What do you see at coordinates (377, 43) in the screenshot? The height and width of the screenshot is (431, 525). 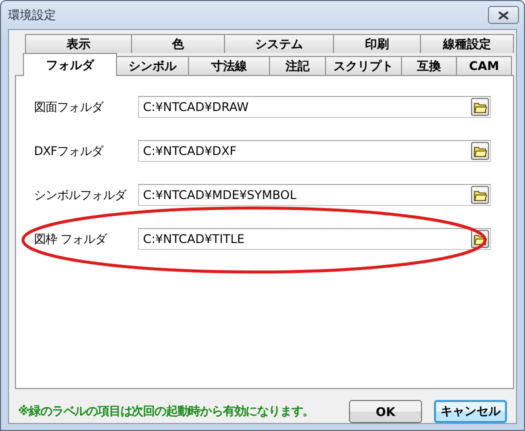 I see `tab: 印刷` at bounding box center [377, 43].